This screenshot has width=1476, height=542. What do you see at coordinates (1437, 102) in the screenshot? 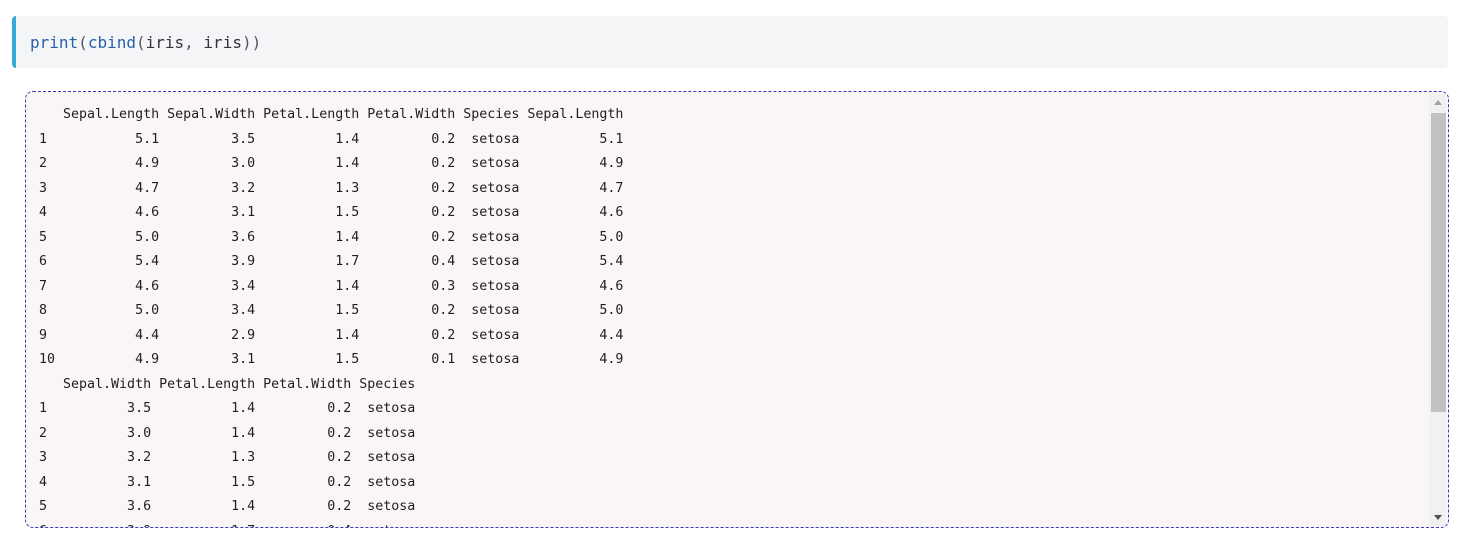
I see `scroll-up-arrow-icon` at bounding box center [1437, 102].